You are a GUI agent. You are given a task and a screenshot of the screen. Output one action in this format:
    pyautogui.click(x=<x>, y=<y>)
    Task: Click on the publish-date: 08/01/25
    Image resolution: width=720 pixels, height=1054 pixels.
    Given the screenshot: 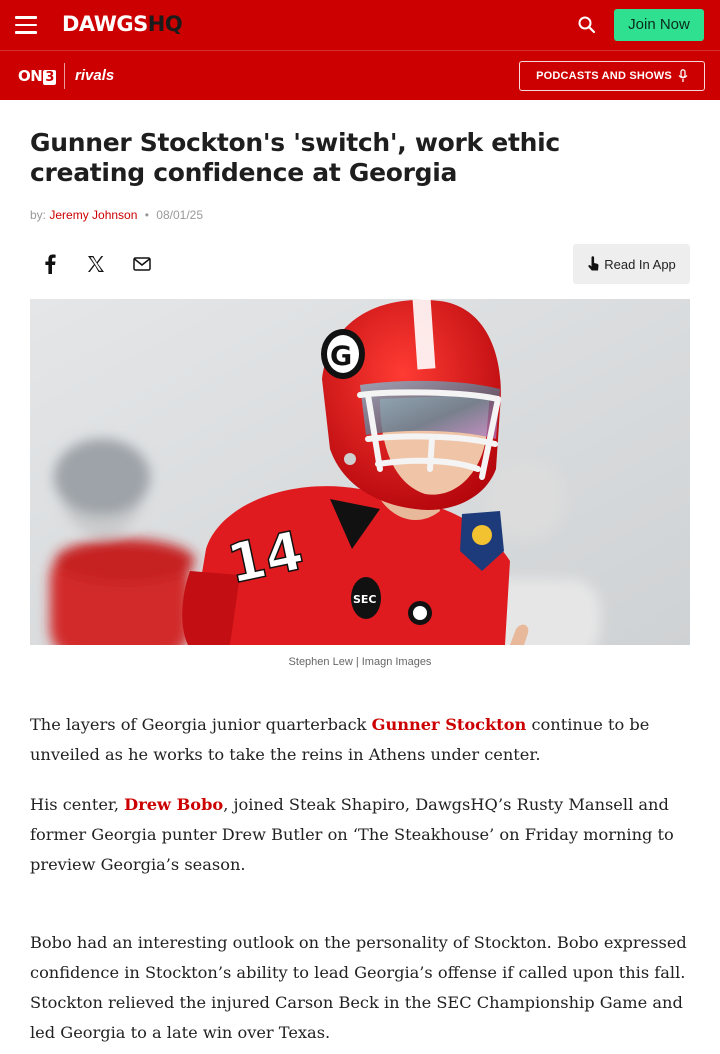 What is the action you would take?
    pyautogui.click(x=180, y=215)
    